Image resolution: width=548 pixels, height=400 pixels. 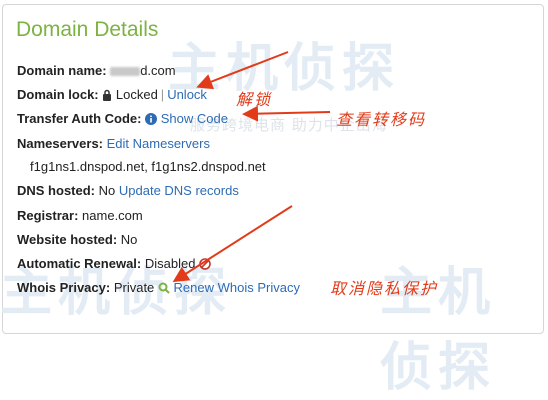 What do you see at coordinates (286, 113) in the screenshot?
I see `arrow-show-code` at bounding box center [286, 113].